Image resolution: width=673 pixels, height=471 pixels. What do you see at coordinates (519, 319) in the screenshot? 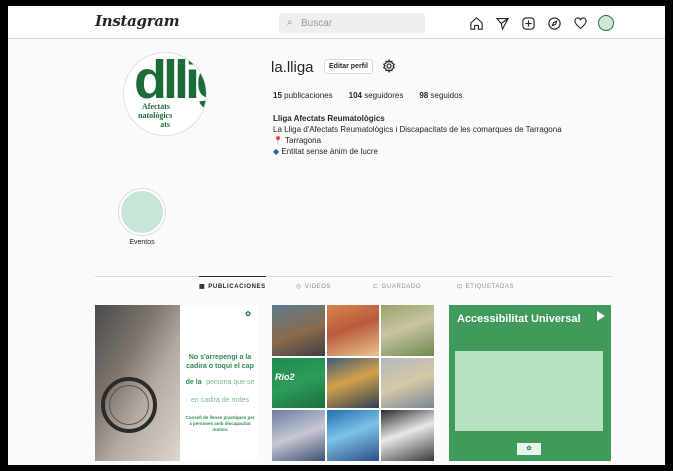
I see `post-title: Accessibilitat Universal` at bounding box center [519, 319].